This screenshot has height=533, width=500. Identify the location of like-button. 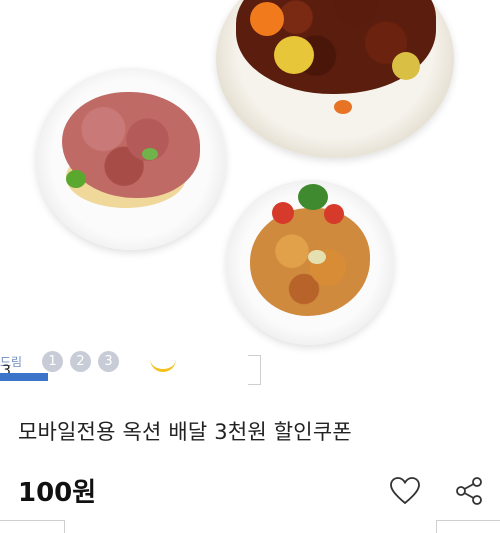
(405, 491).